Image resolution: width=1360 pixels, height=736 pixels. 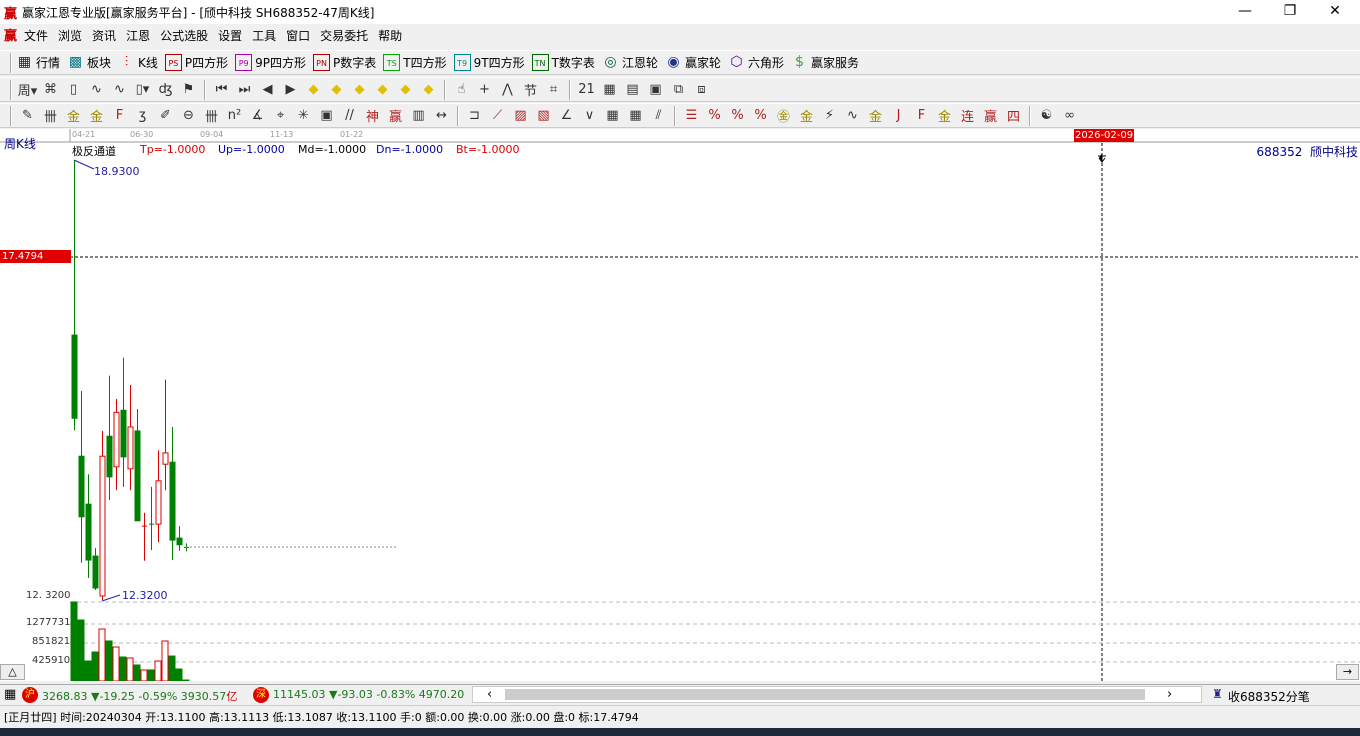 What do you see at coordinates (165, 116) in the screenshot?
I see `brush-icon: ✐` at bounding box center [165, 116].